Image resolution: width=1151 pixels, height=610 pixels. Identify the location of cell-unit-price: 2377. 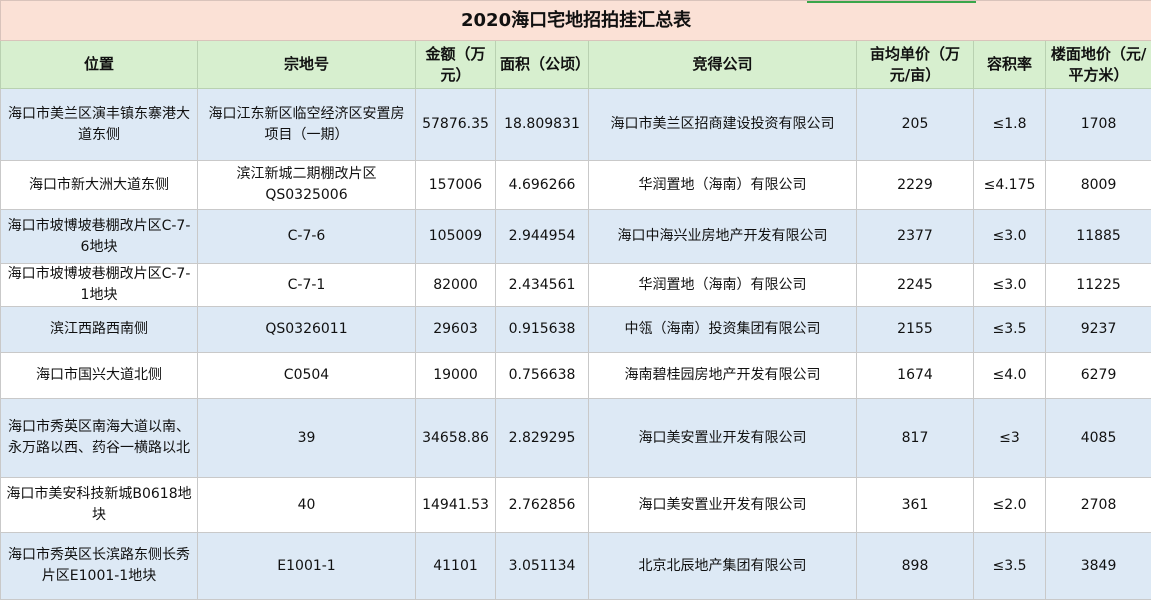
(915, 236).